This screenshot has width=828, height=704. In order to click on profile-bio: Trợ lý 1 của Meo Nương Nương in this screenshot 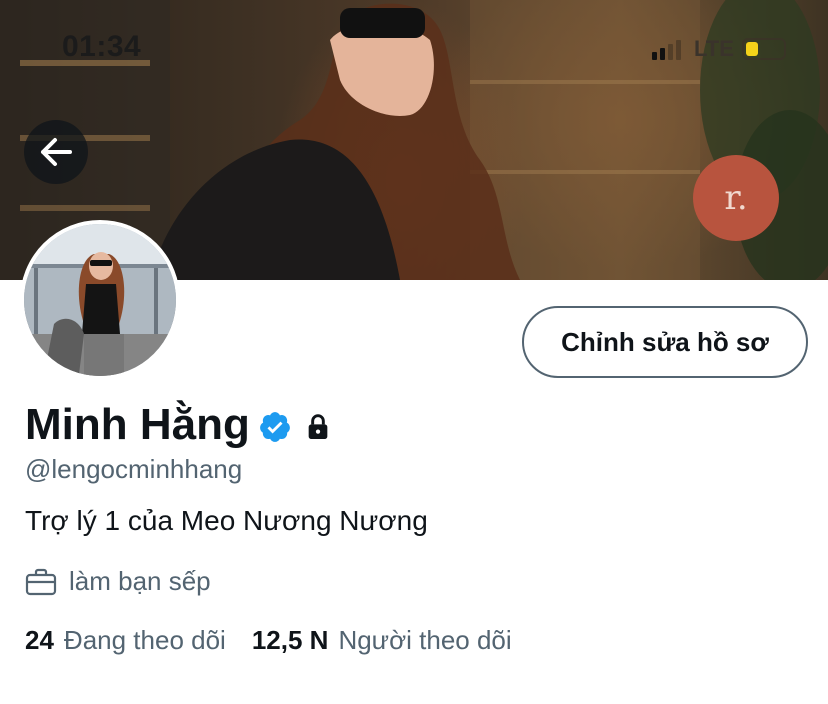, I will do `click(226, 520)`.